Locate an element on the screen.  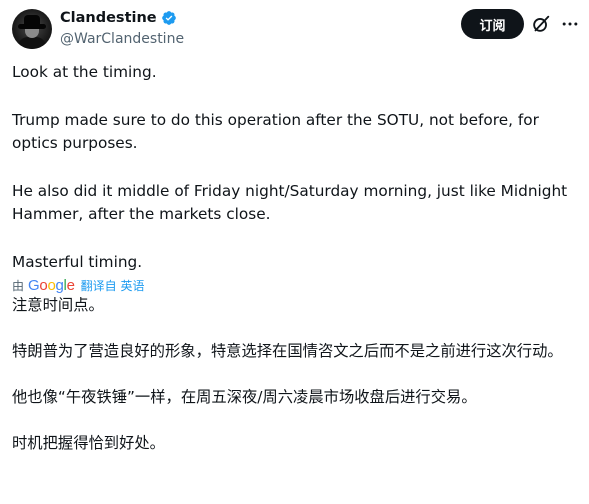
translation-attribution: 由 Google 翻译自 英语 is located at coordinates (294, 285).